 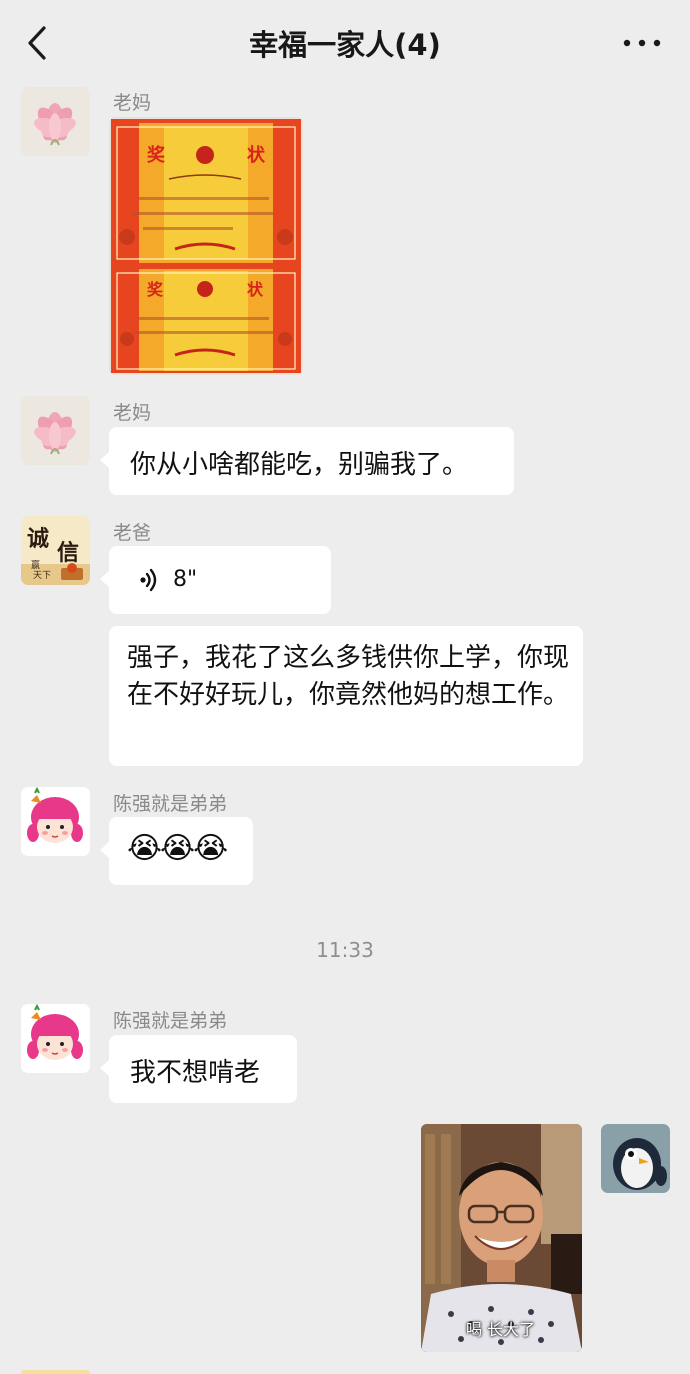 What do you see at coordinates (35, 565) in the screenshot?
I see `svg-text: 赢` at bounding box center [35, 565].